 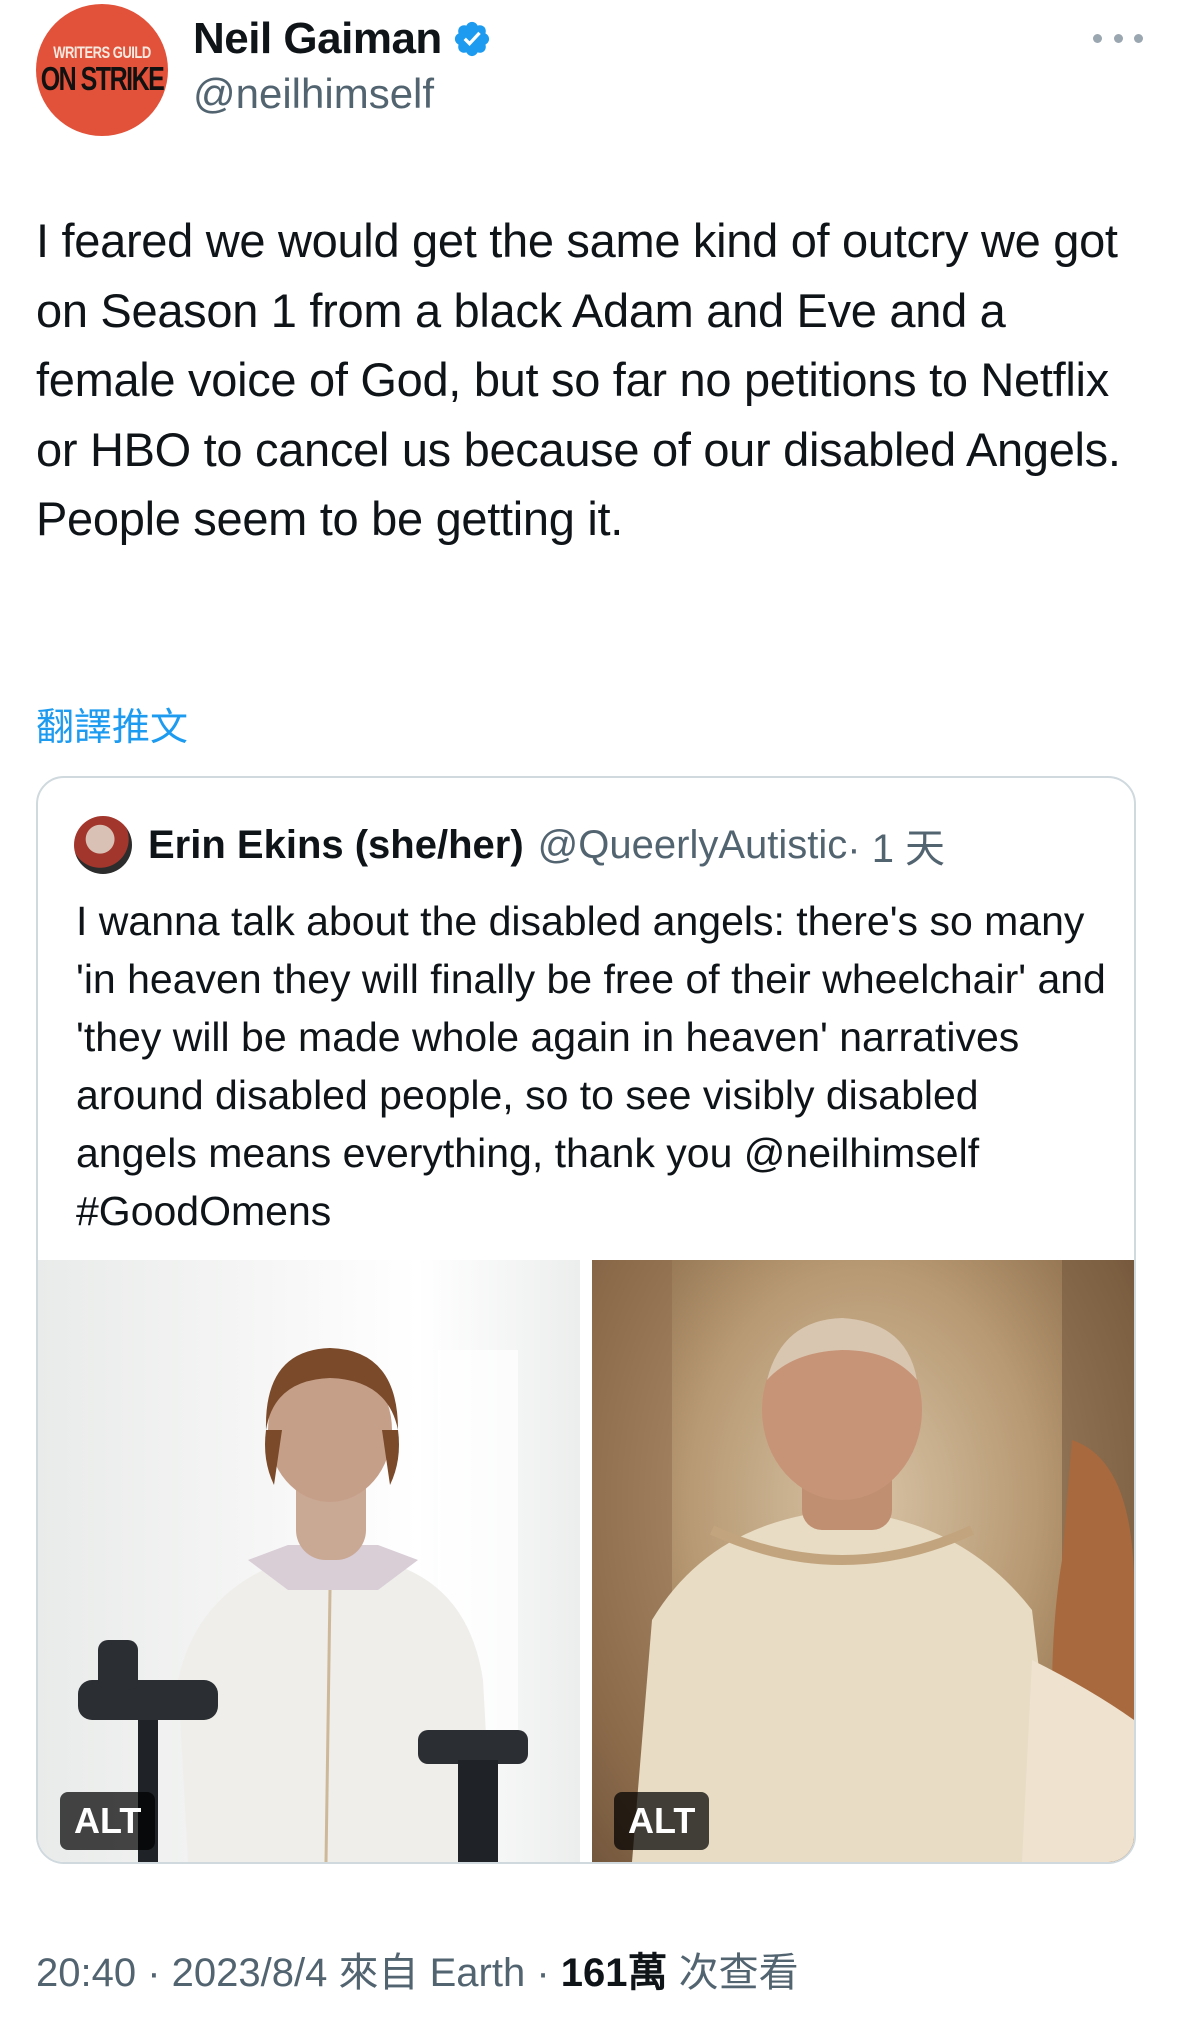 What do you see at coordinates (86, 1973) in the screenshot?
I see `tweet-time: 20:40` at bounding box center [86, 1973].